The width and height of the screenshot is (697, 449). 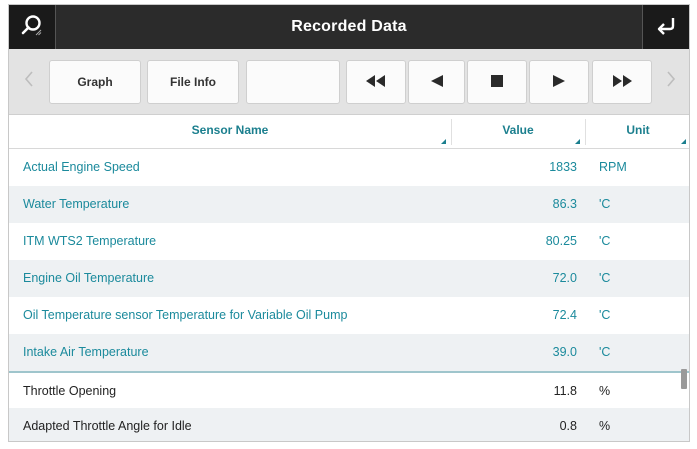 What do you see at coordinates (518, 132) in the screenshot?
I see `column-header-value: Value` at bounding box center [518, 132].